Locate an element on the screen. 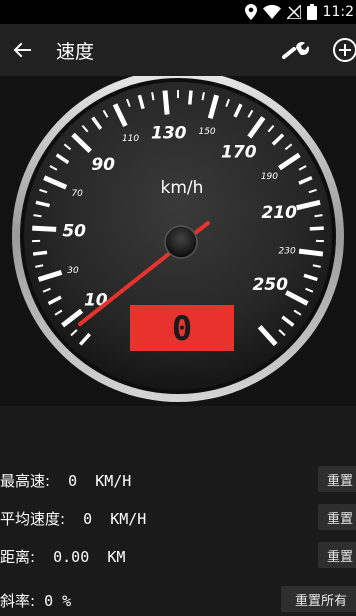 The image size is (356, 616). add-button is located at coordinates (343, 50).